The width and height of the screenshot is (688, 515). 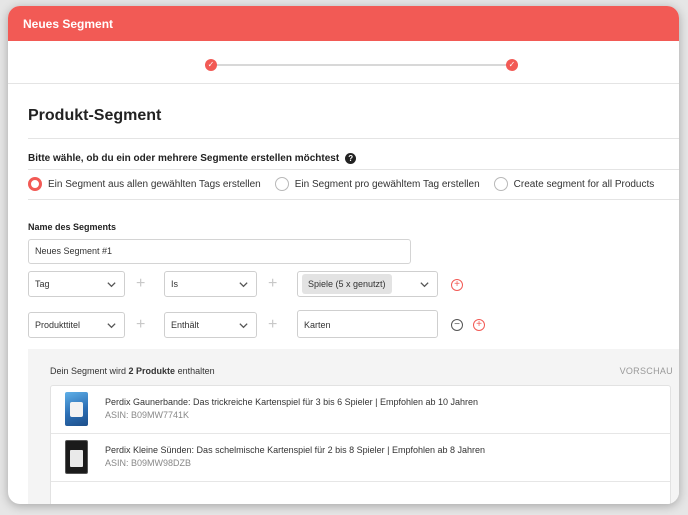 I want to click on remove-rule-button: −, so click(x=457, y=325).